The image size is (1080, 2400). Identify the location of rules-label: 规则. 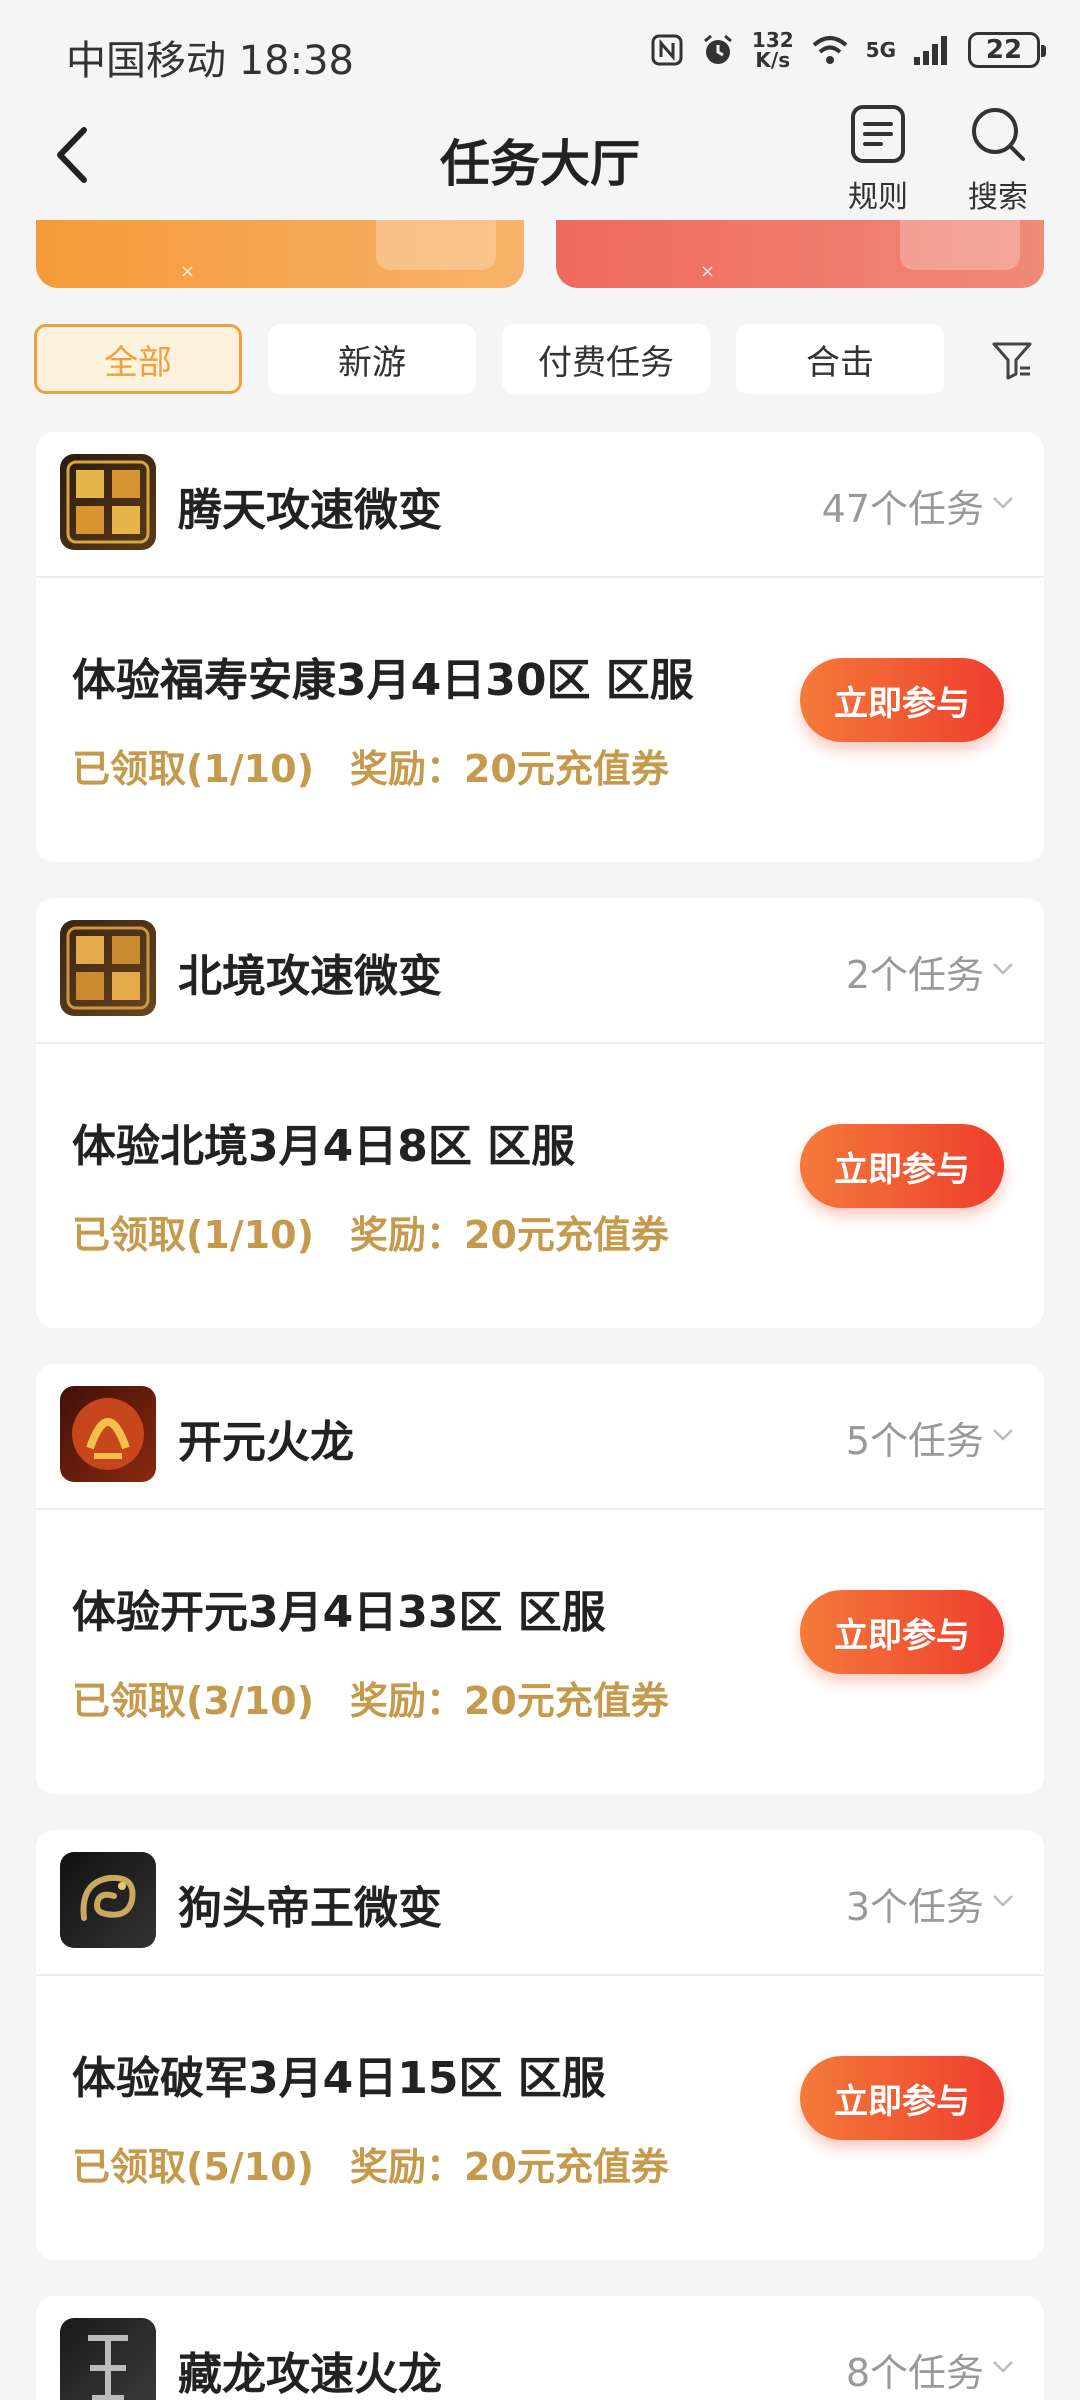
(878, 197).